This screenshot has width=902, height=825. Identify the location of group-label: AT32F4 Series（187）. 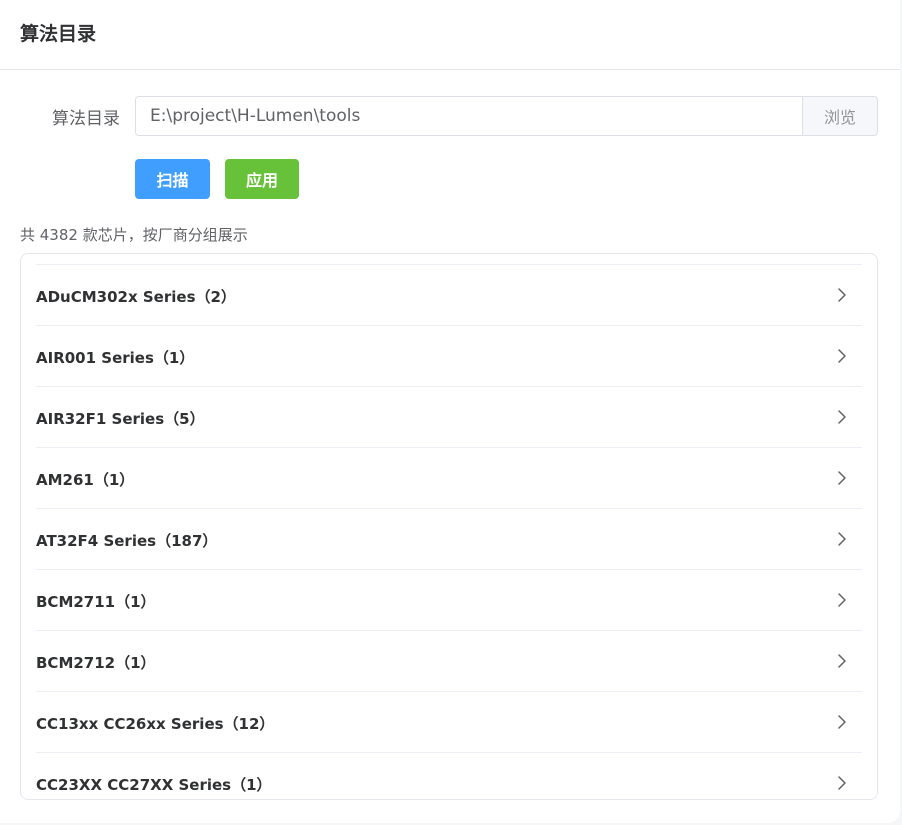
(127, 540).